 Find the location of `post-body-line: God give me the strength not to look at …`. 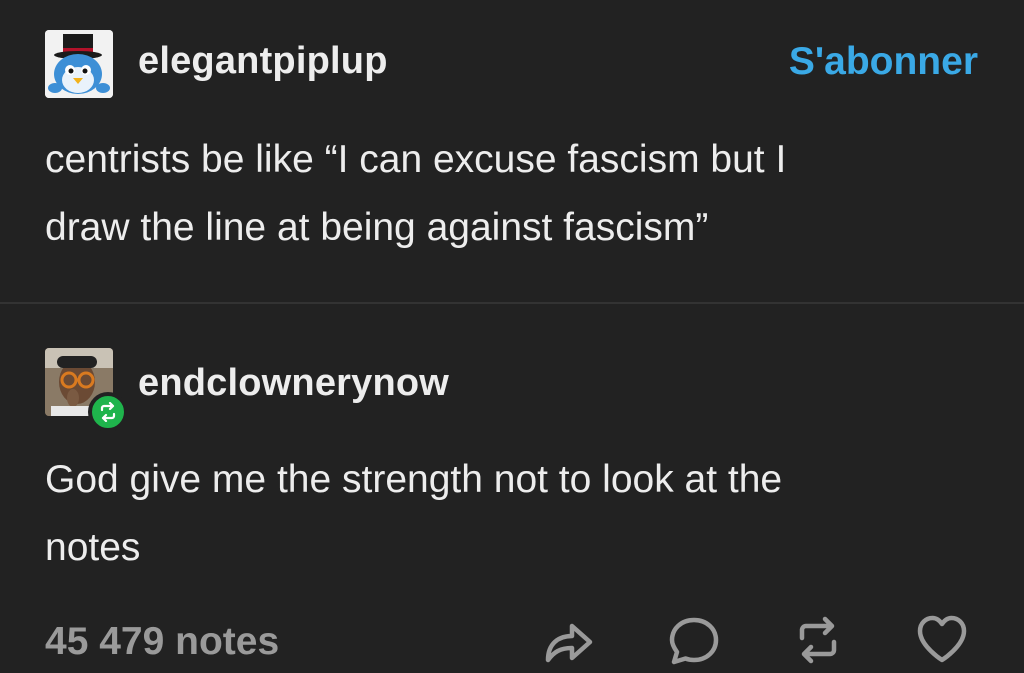

post-body-line: God give me the strength not to look at … is located at coordinates (414, 479).